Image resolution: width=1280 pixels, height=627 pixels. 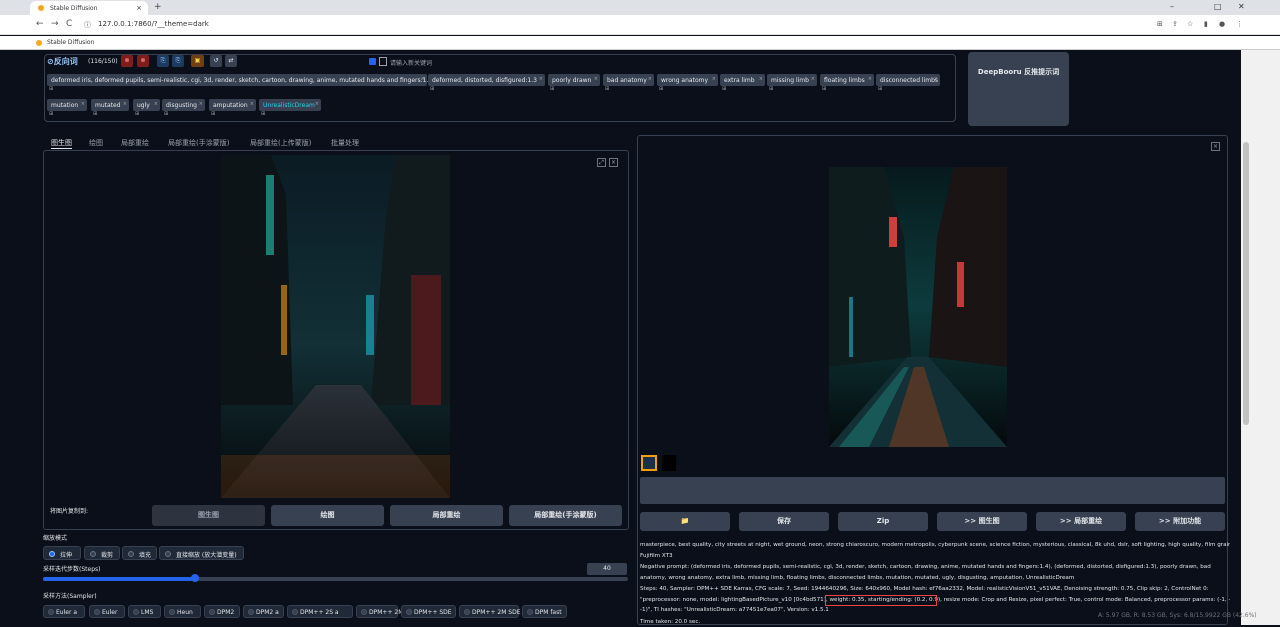 What do you see at coordinates (1081, 521) in the screenshot?
I see `output-button: >> 局部重绘` at bounding box center [1081, 521].